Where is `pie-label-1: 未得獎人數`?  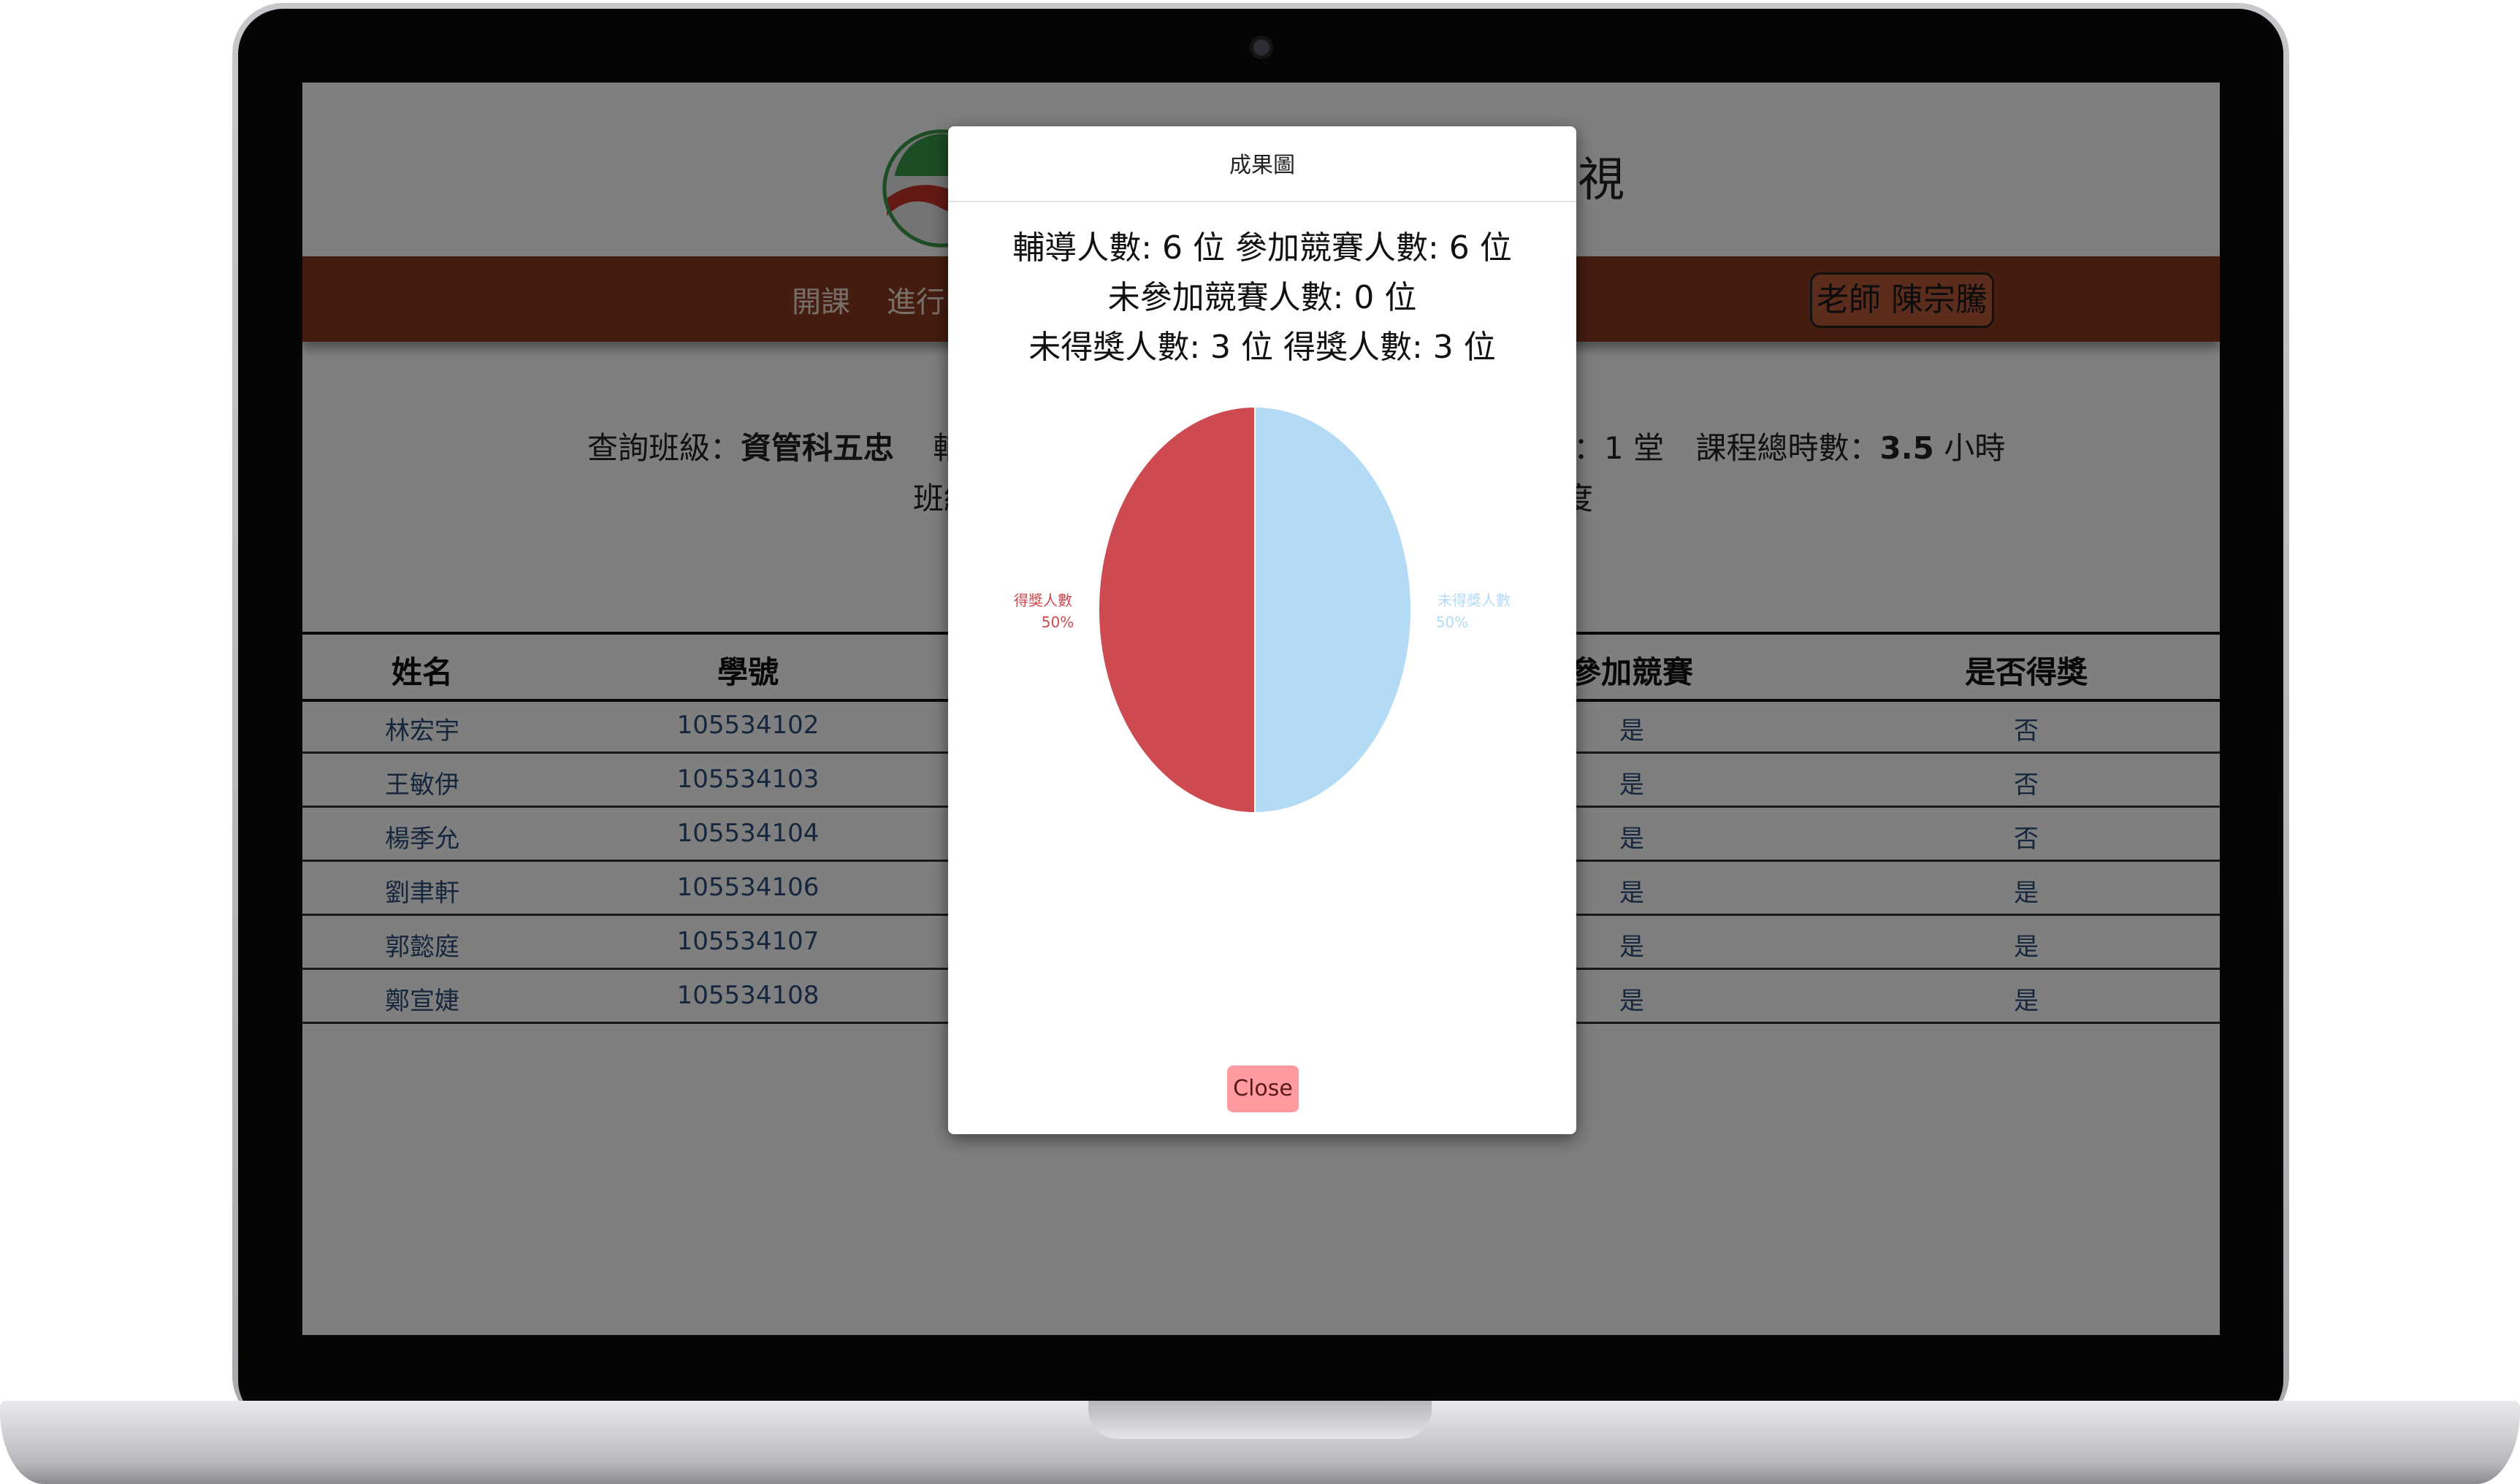 pie-label-1: 未得獎人數 is located at coordinates (1474, 600).